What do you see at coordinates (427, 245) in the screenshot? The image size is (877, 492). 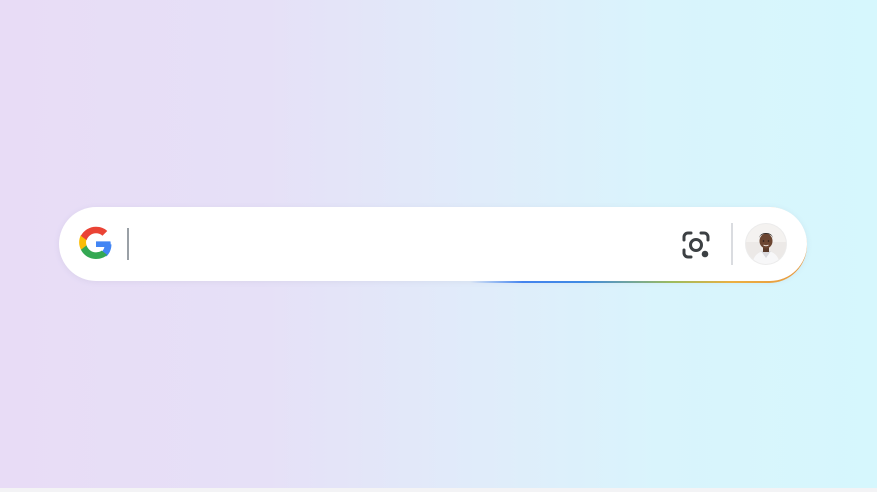 I see `search-input` at bounding box center [427, 245].